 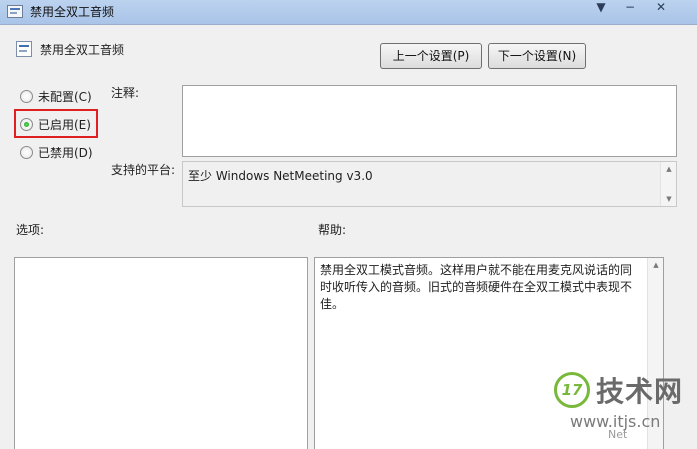 What do you see at coordinates (72, 12) in the screenshot?
I see `window-title: 禁用全双工音频` at bounding box center [72, 12].